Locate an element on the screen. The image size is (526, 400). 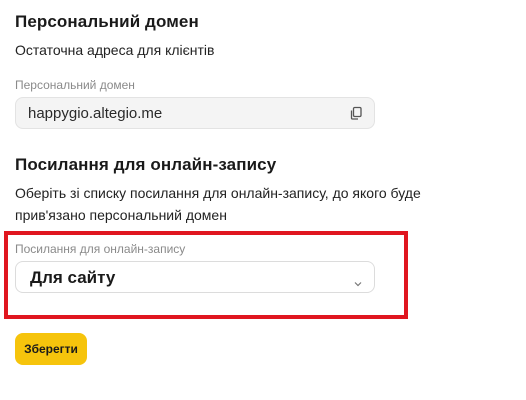
domain-field-value: happygio.altegio.me is located at coordinates (95, 113).